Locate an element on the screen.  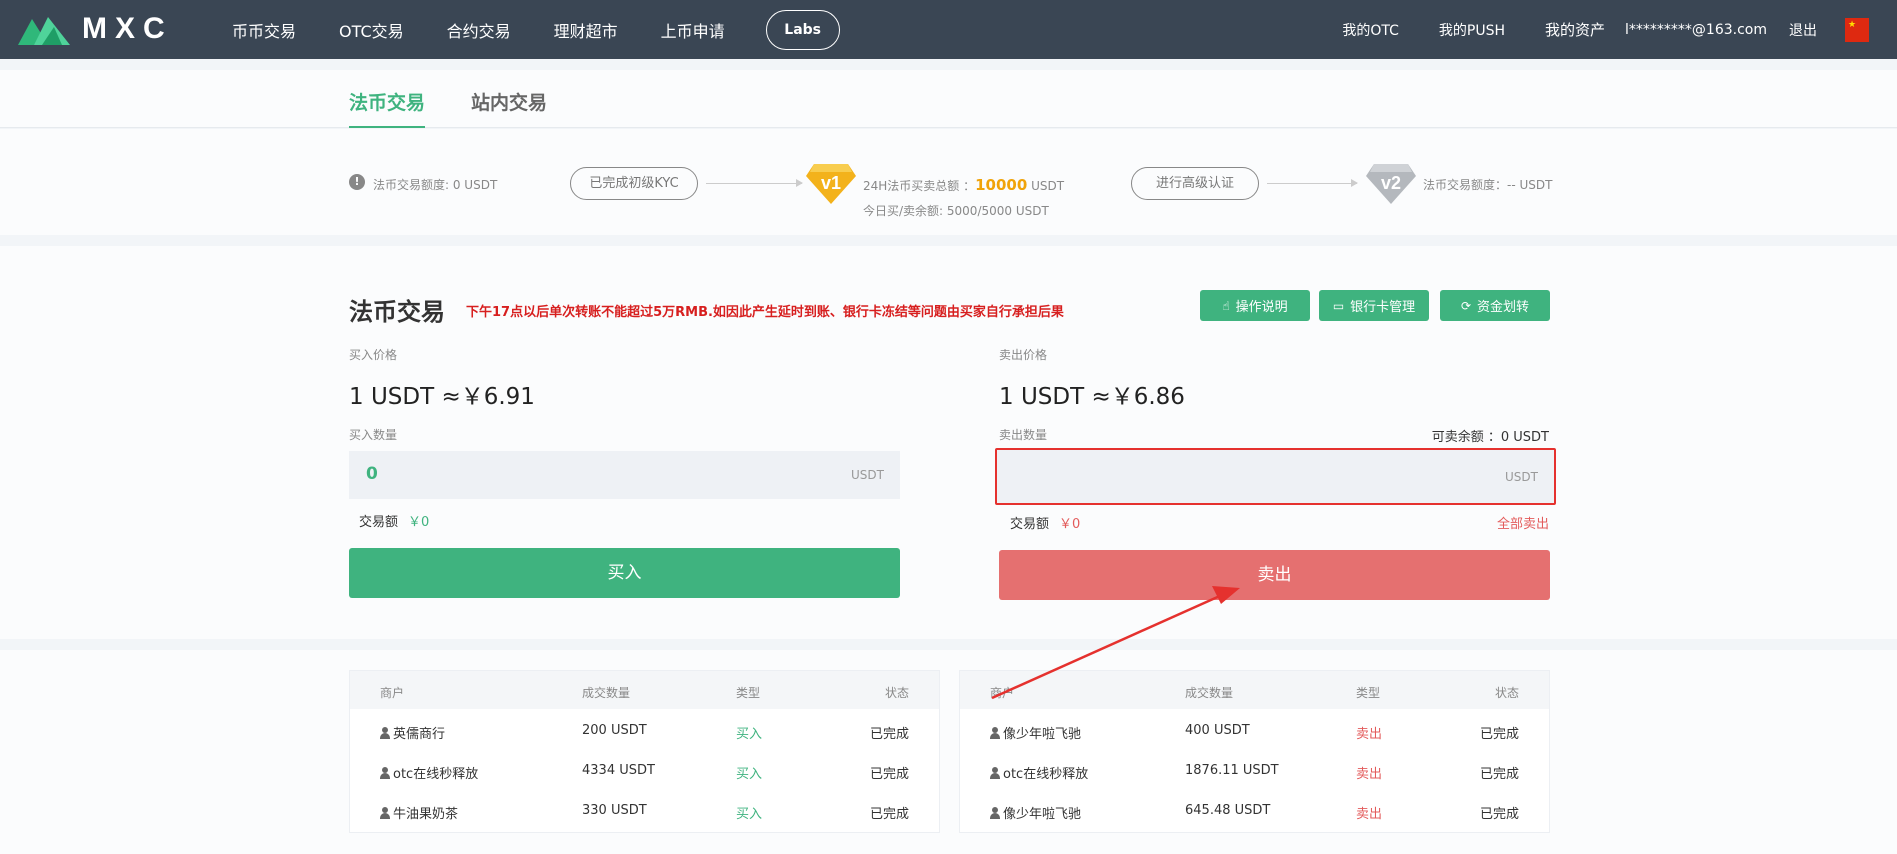
v2-badge-icon: v2 is located at coordinates (1391, 184).